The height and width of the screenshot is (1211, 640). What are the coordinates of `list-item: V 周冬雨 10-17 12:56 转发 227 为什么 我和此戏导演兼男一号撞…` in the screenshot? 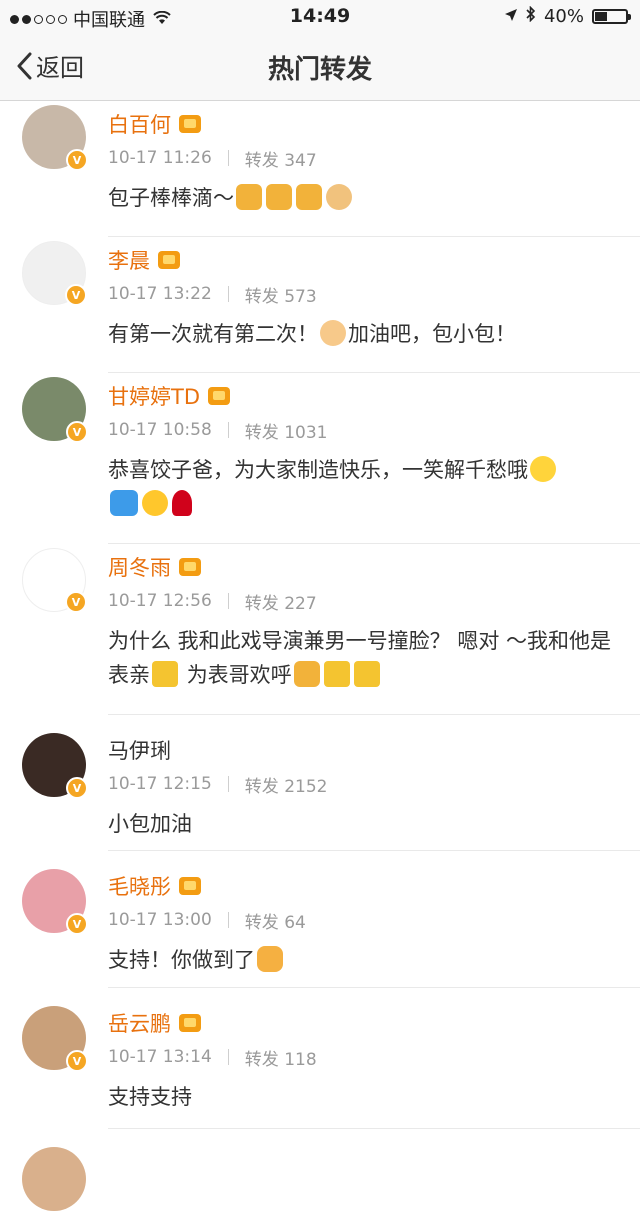 It's located at (331, 629).